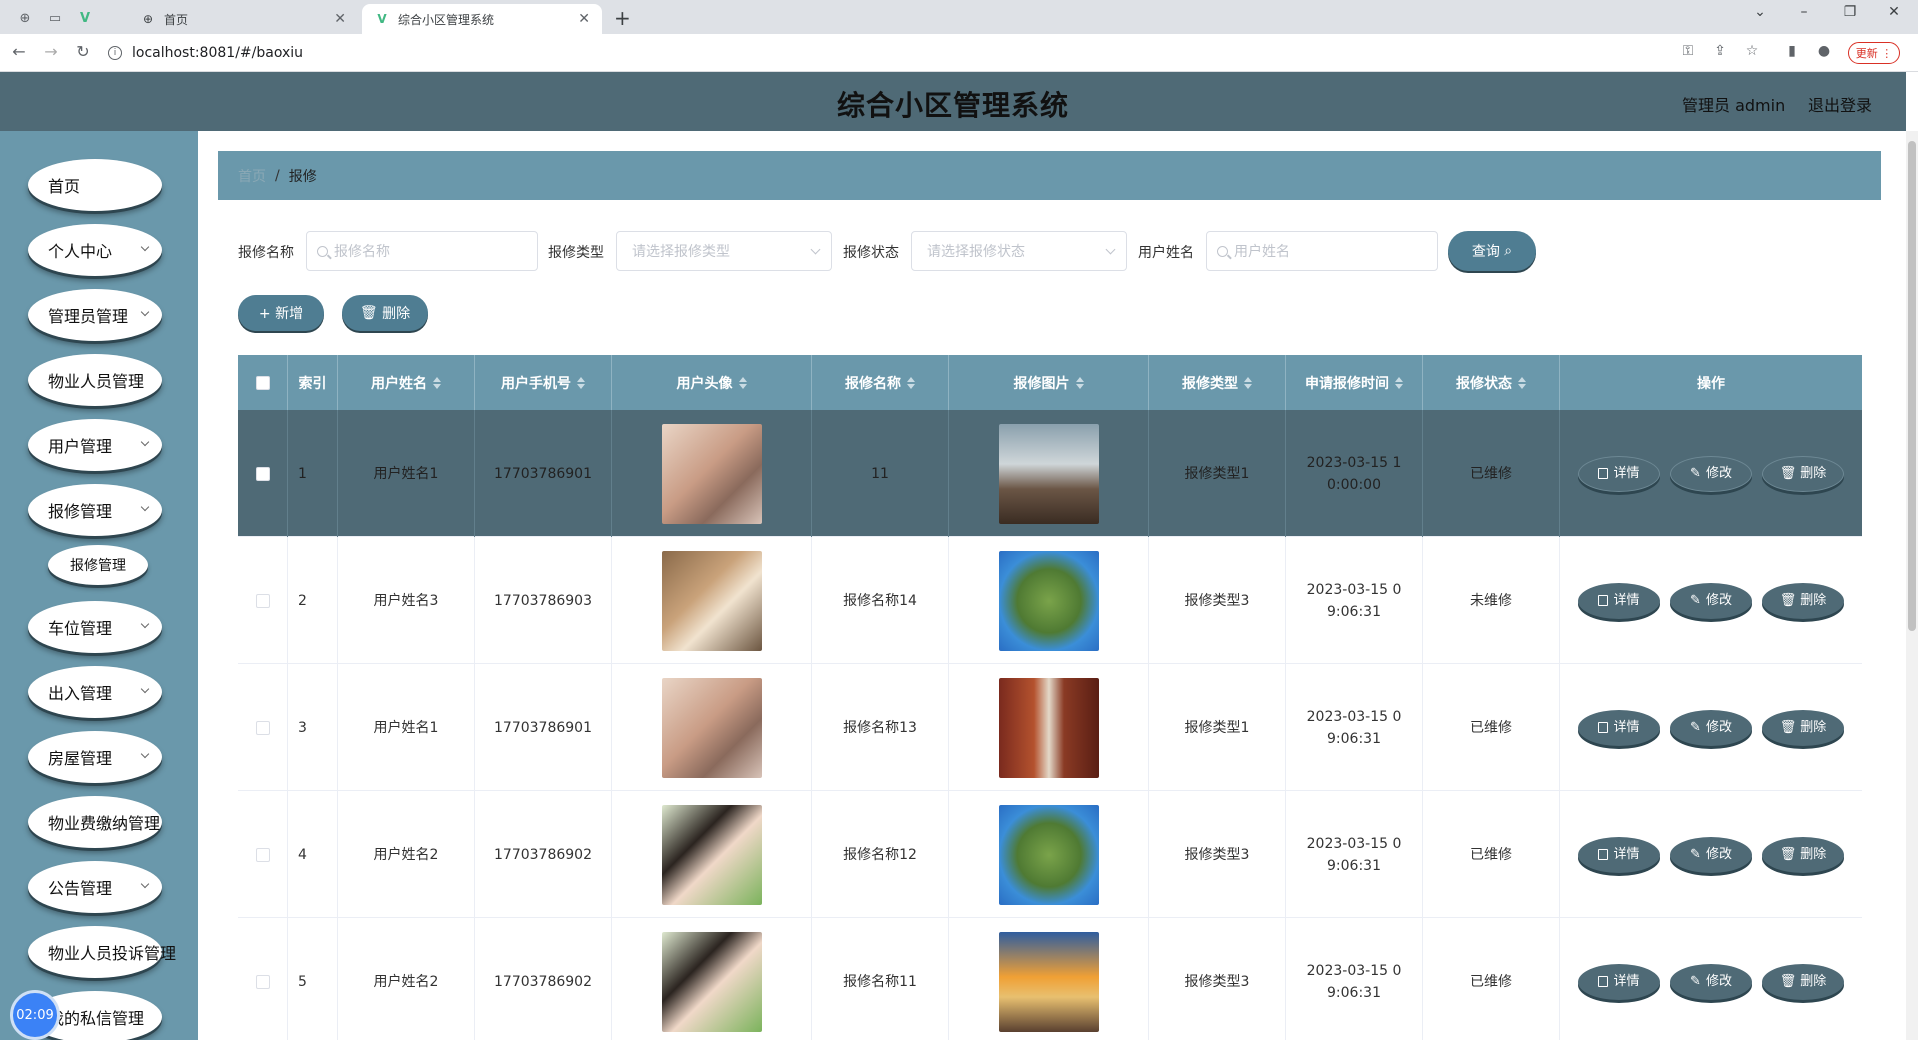 The height and width of the screenshot is (1040, 1918). Describe the element at coordinates (95, 757) in the screenshot. I see `sidebar-item-houses: 房屋管理` at that location.